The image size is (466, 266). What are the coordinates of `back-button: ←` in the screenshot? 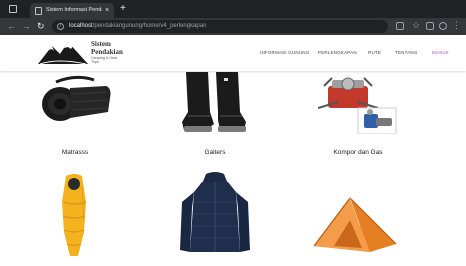 It's located at (11, 26).